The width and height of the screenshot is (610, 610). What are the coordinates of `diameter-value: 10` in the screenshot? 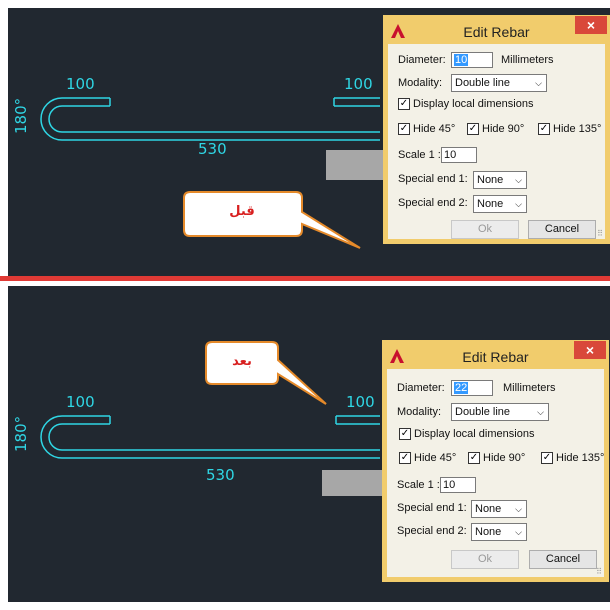 It's located at (461, 60).